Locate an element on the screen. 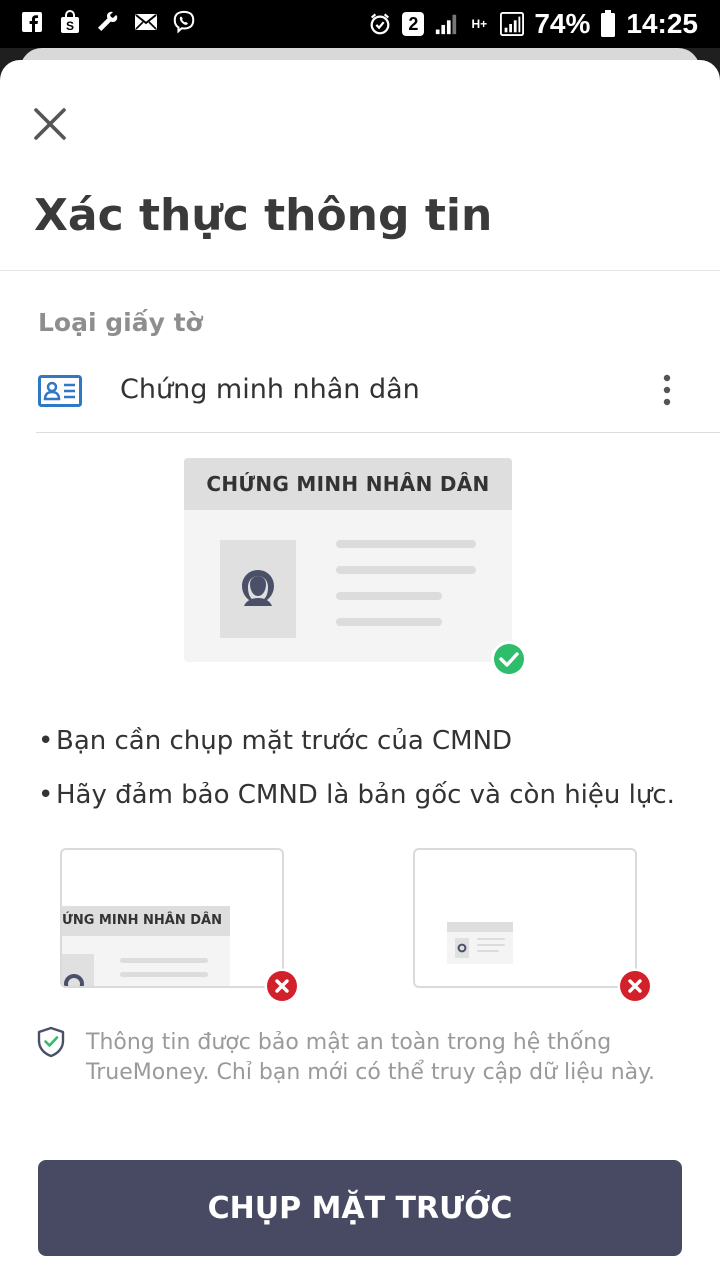 The width and height of the screenshot is (720, 1280). instruction-item: • Bạn cần chụp mặt trước của CMND is located at coordinates (275, 741).